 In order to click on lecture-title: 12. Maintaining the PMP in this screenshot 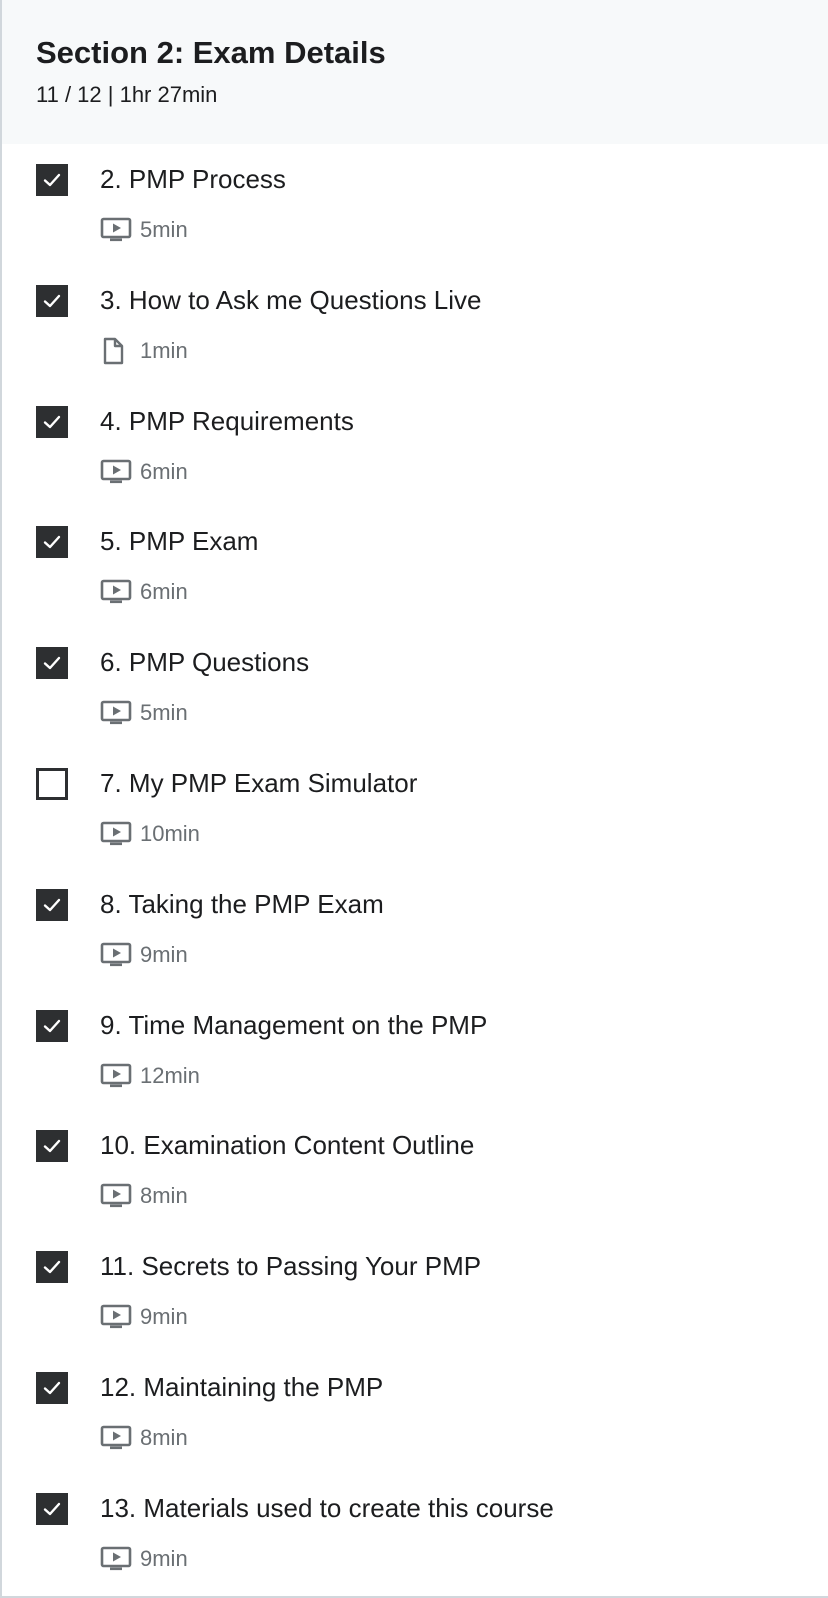, I will do `click(241, 1387)`.